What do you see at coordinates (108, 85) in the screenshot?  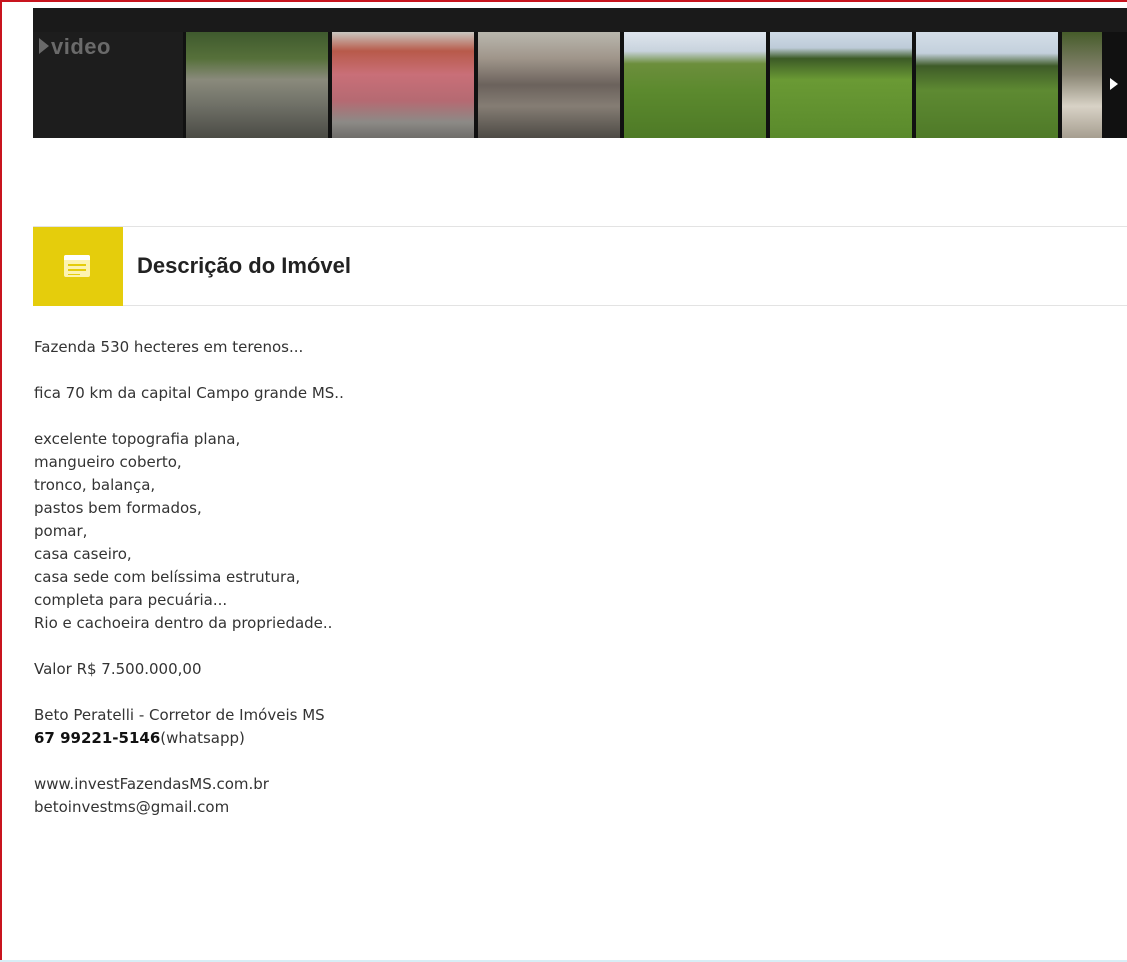 I see `video-thumbnail: video` at bounding box center [108, 85].